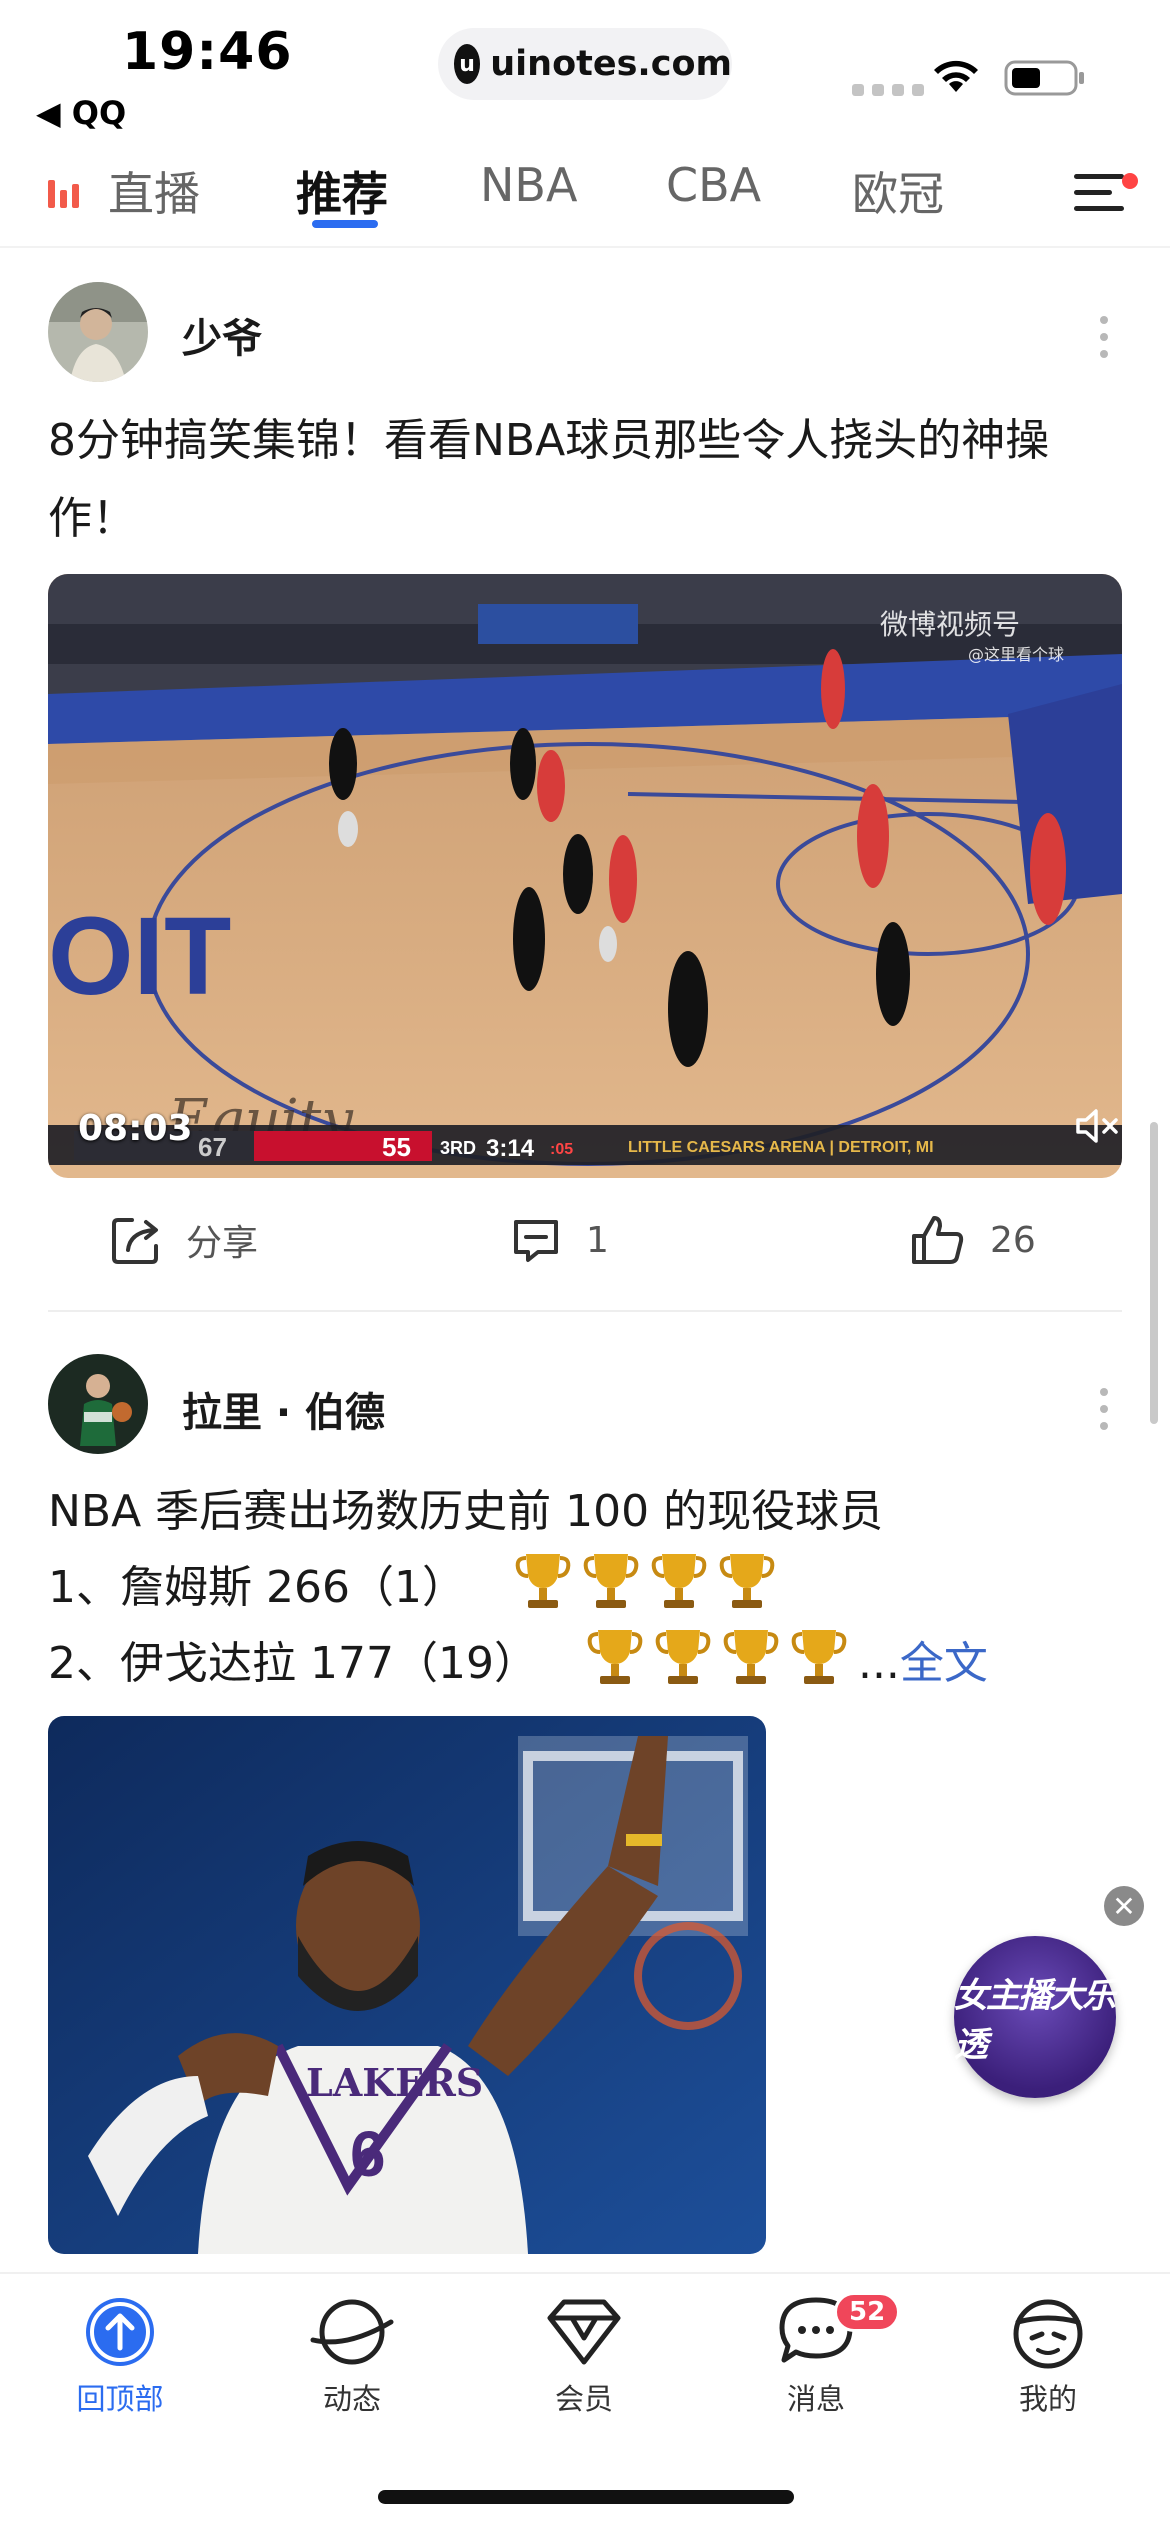 The width and height of the screenshot is (1170, 2532). What do you see at coordinates (588, 480) in the screenshot?
I see `post-title: 8分钟搞笑集锦！看看NBA球员那些令人挠头的神操作！` at bounding box center [588, 480].